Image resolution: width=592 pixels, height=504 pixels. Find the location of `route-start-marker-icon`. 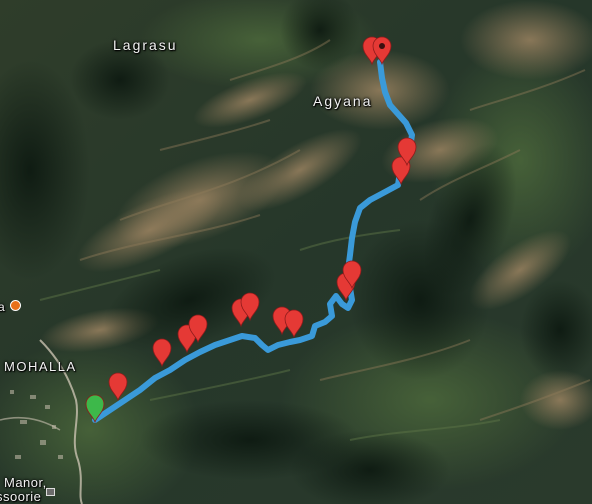

route-start-marker-icon is located at coordinates (95, 409).